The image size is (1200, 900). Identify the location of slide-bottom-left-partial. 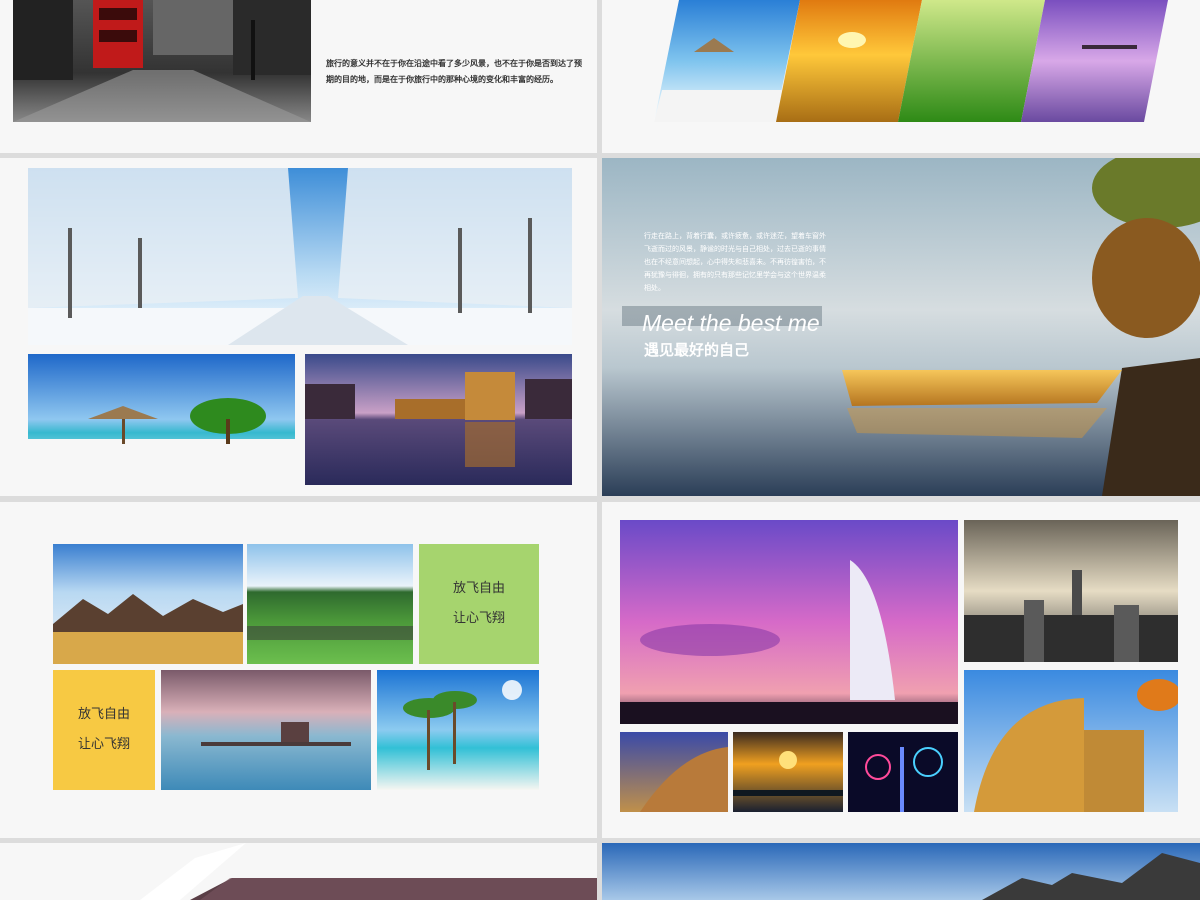
(298, 871).